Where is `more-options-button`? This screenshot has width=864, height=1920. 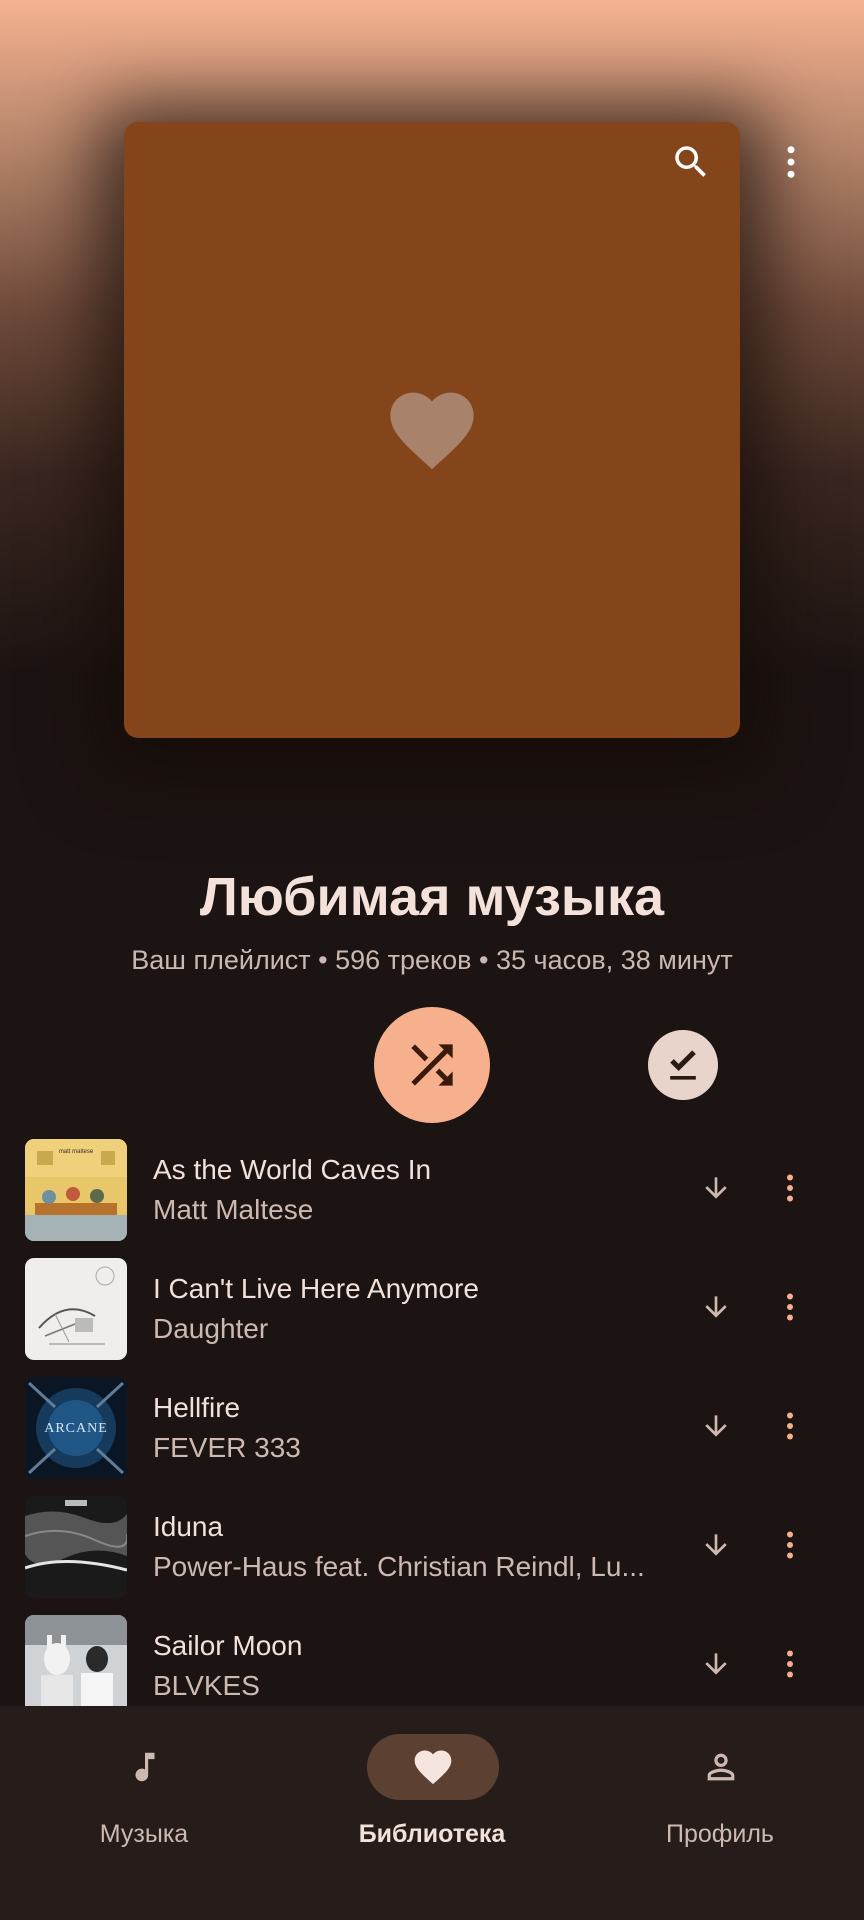
more-options-button is located at coordinates (791, 162).